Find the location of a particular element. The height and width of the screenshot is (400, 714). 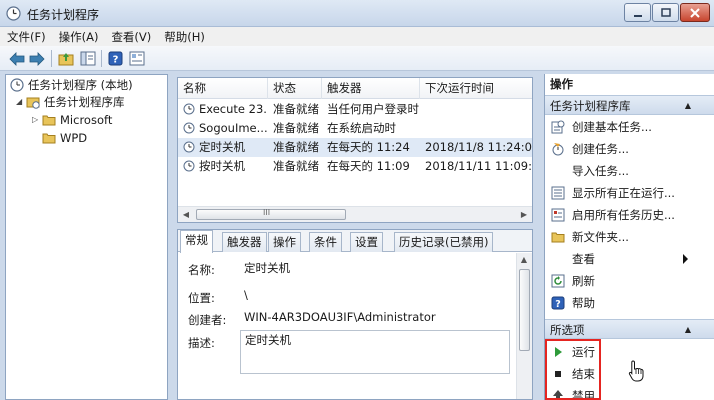

tab-actions: 操作 is located at coordinates (284, 242).